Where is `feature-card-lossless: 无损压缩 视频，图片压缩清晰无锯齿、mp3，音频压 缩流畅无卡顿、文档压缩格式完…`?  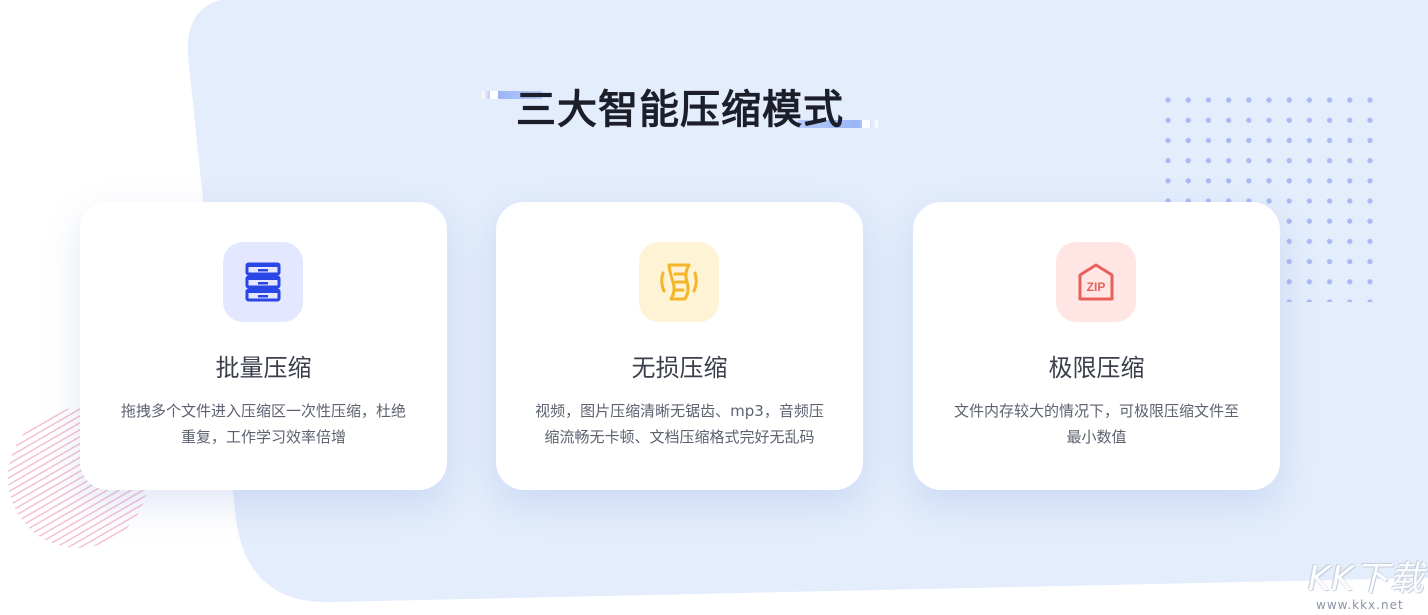 feature-card-lossless: 无损压缩 视频，图片压缩清晰无锯齿、mp3，音频压 缩流畅无卡顿、文档压缩格式完… is located at coordinates (679, 346).